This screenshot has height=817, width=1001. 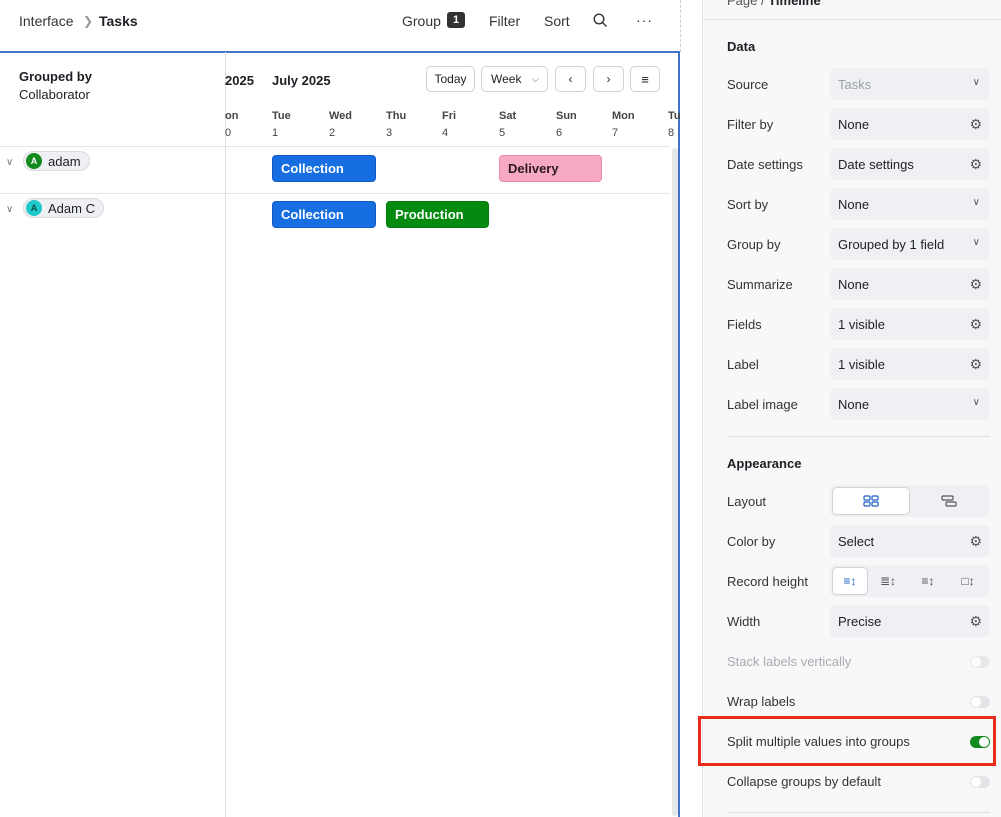 What do you see at coordinates (760, 284) in the screenshot?
I see `field-label: Summarize` at bounding box center [760, 284].